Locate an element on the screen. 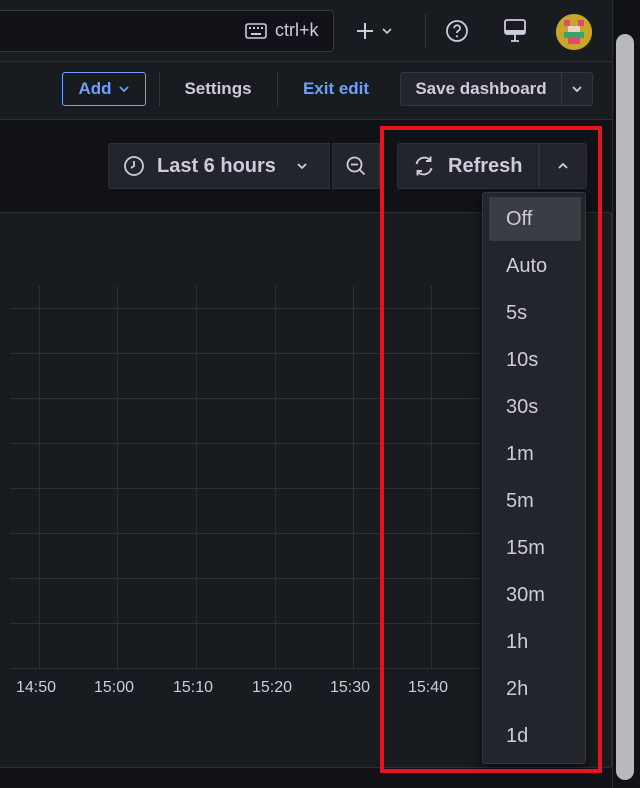 The height and width of the screenshot is (788, 640). refresh-icon is located at coordinates (424, 166).